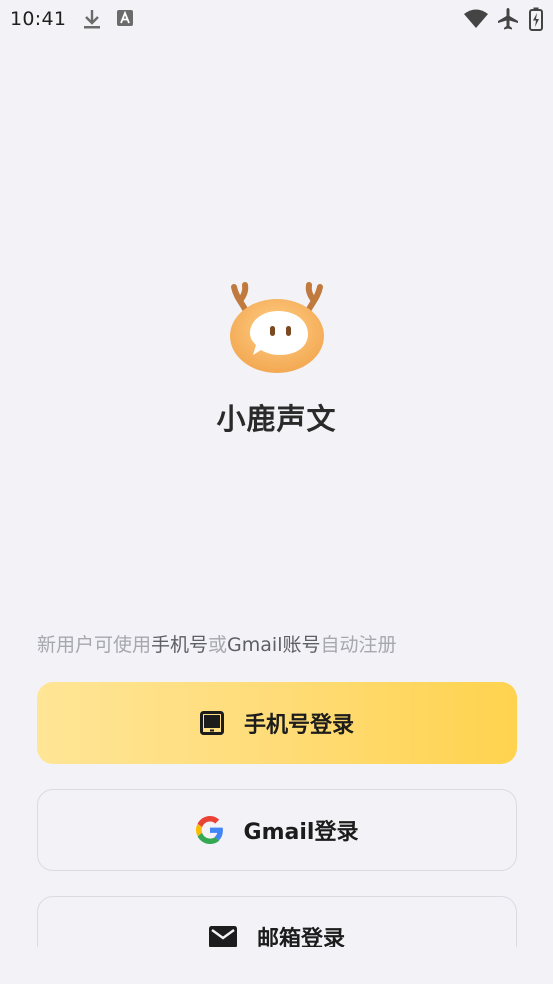 This screenshot has height=984, width=553. Describe the element at coordinates (276, 965) in the screenshot. I see `bottom-fade` at that location.